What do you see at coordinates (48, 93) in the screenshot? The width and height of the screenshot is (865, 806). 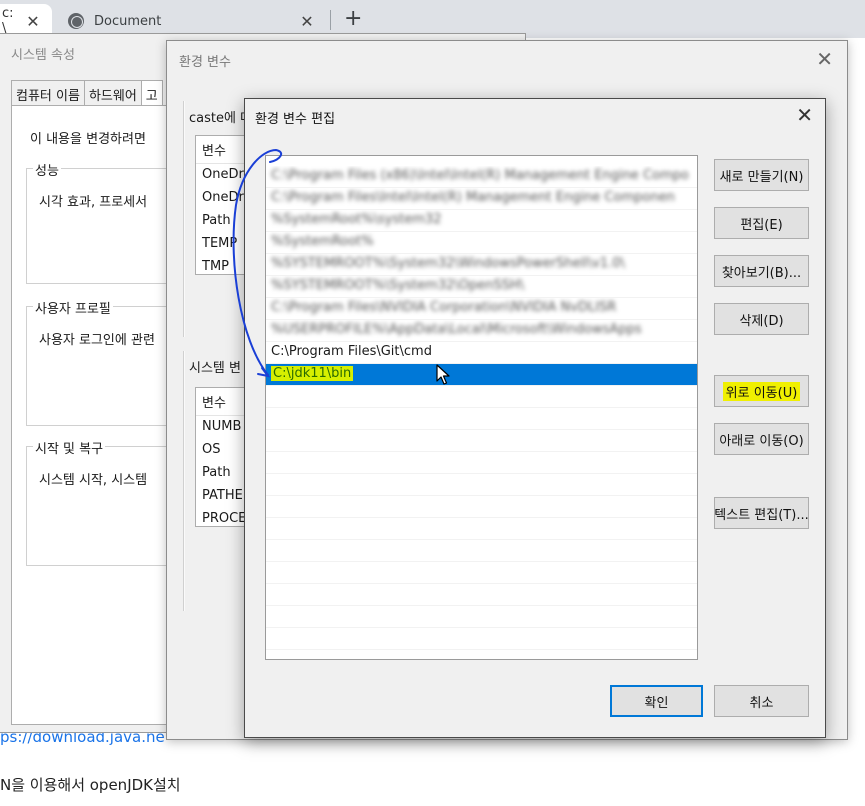 I see `tab-computer-name: 컴퓨터 이름` at bounding box center [48, 93].